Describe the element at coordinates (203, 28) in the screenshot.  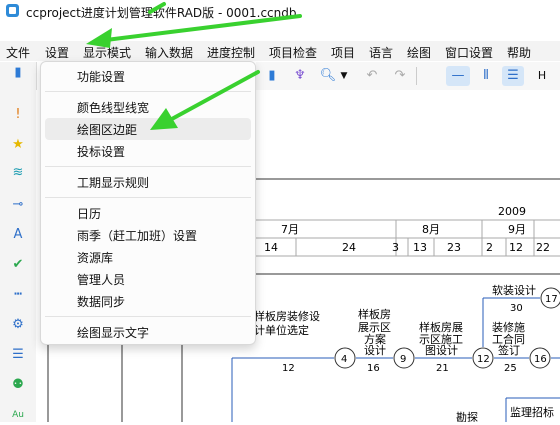
I see `arrow-to-settings-menu` at that location.